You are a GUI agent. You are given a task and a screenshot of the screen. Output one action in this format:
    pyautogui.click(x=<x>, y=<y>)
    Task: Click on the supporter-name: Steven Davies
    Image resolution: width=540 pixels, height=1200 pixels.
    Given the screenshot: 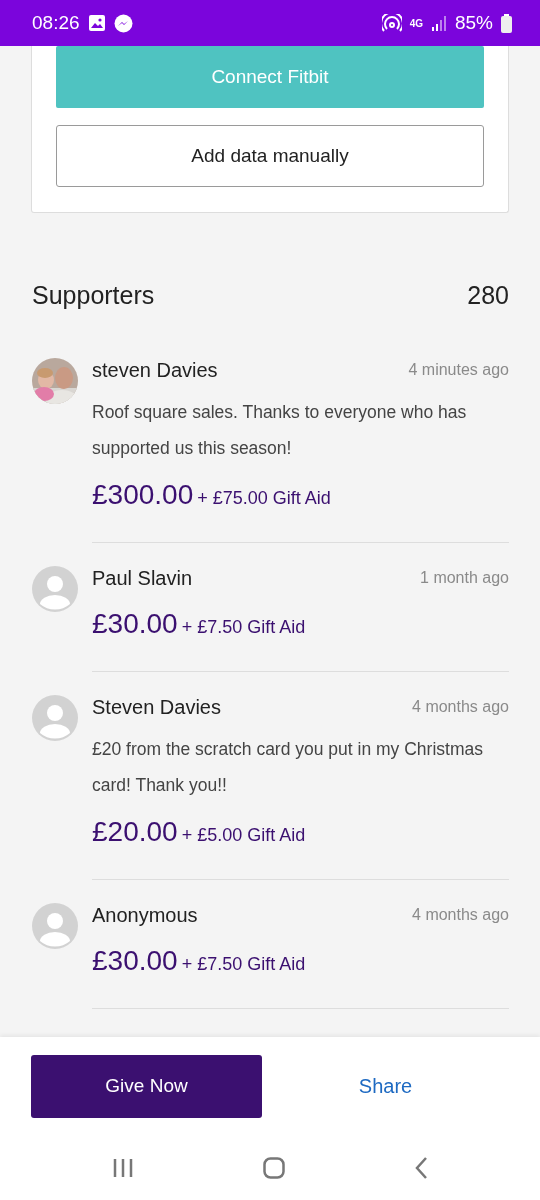 What is the action you would take?
    pyautogui.click(x=156, y=707)
    